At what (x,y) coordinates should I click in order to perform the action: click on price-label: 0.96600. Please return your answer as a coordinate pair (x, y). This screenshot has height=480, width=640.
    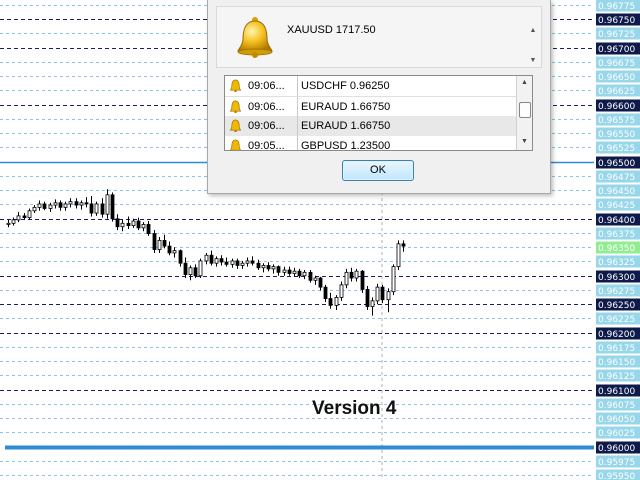
    Looking at the image, I should click on (616, 107).